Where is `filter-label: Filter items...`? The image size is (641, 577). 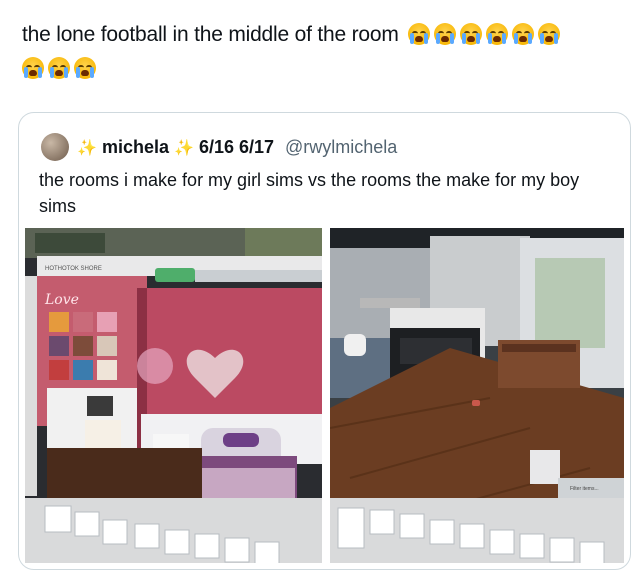
filter-label: Filter items... is located at coordinates (584, 489).